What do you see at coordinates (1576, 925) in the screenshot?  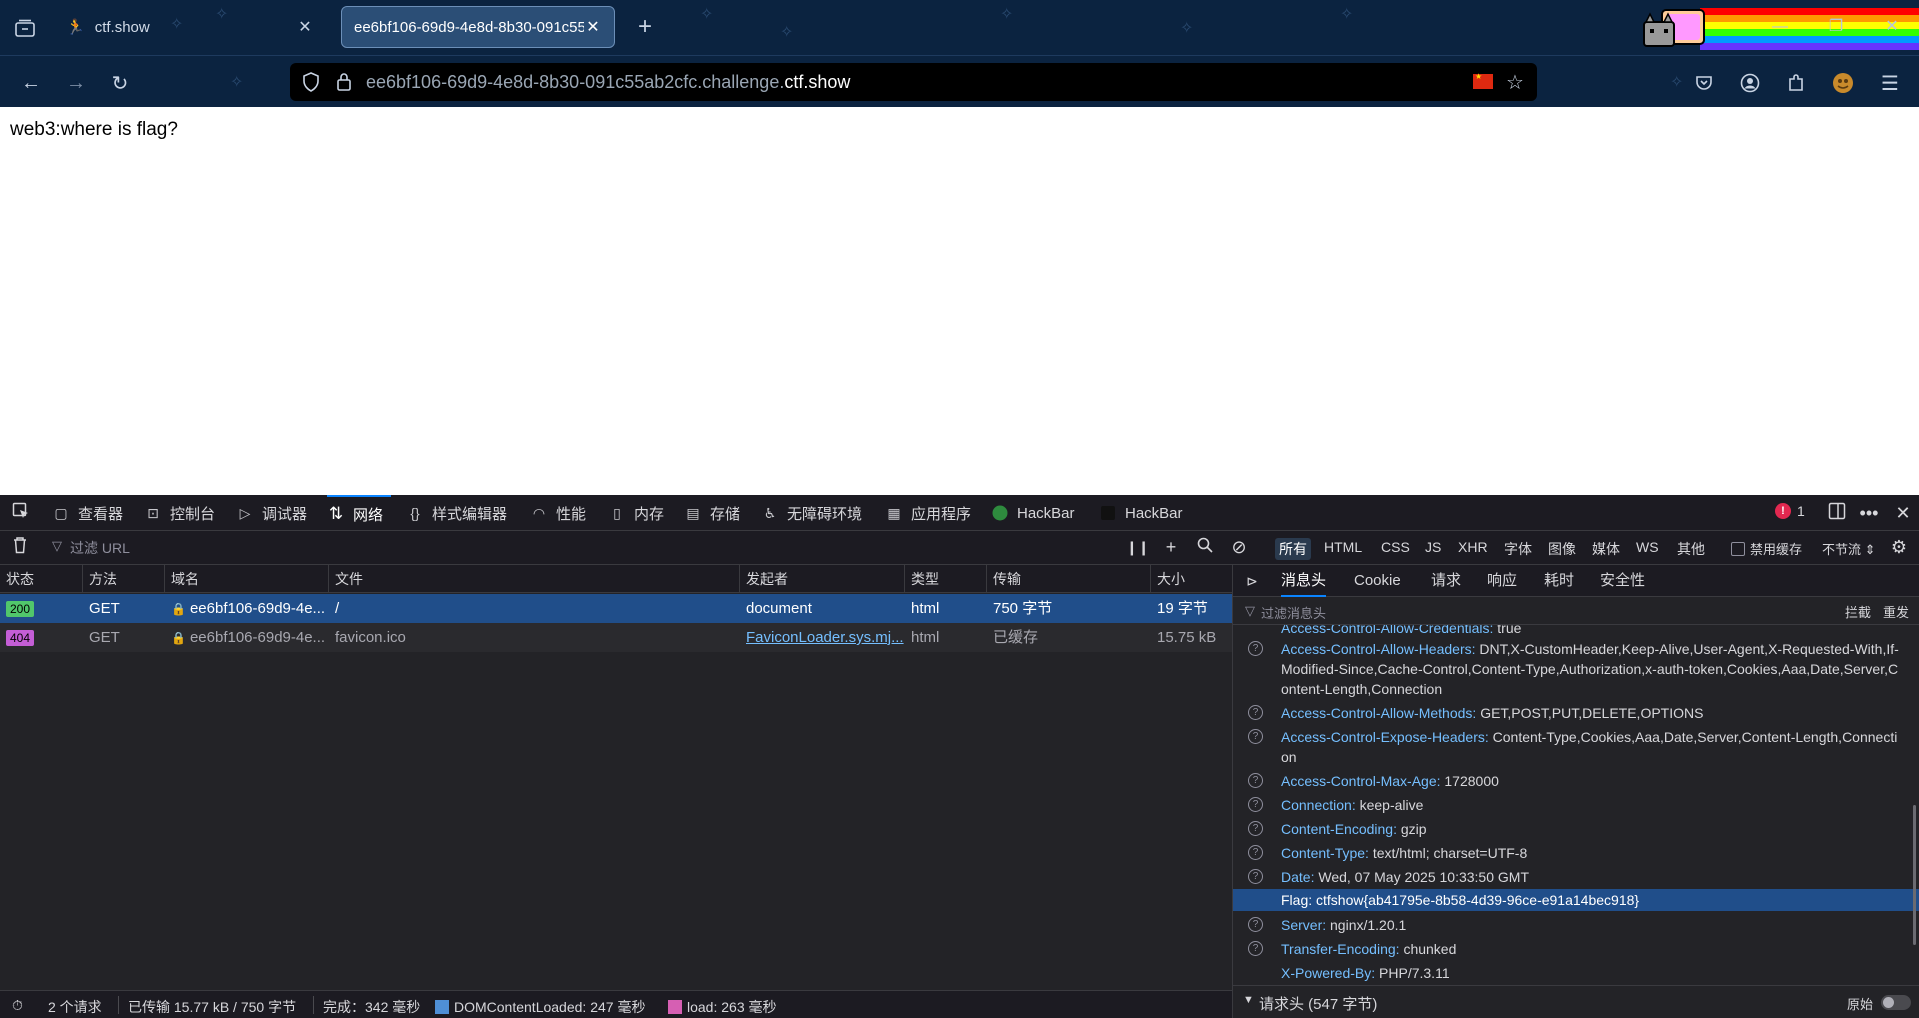 I see `header-row: ? Server: nginx/1.20.1` at bounding box center [1576, 925].